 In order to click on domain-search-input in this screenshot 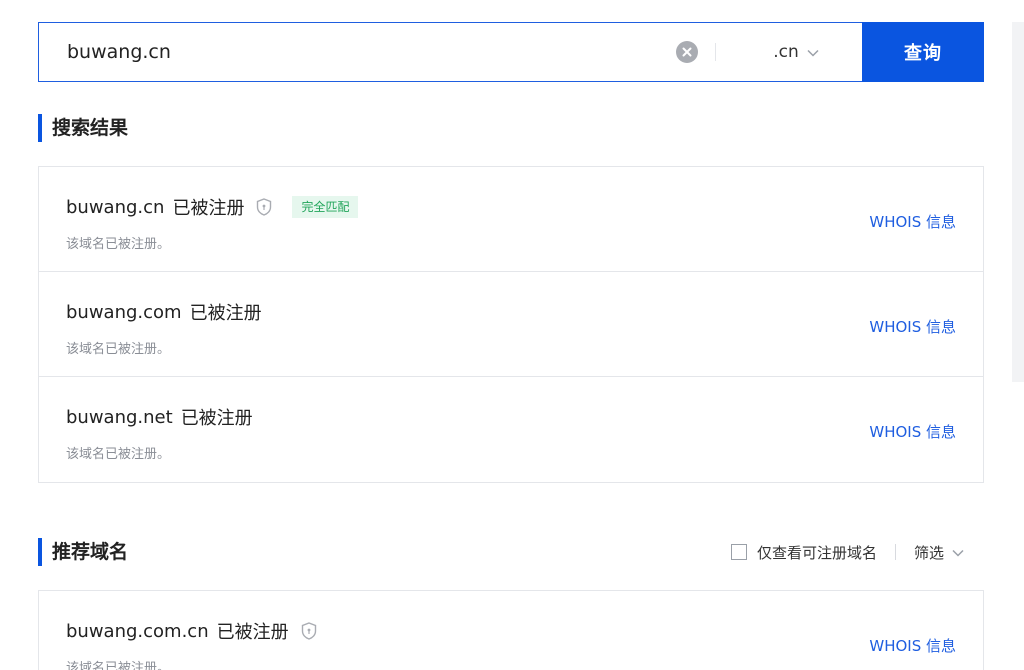, I will do `click(353, 52)`.